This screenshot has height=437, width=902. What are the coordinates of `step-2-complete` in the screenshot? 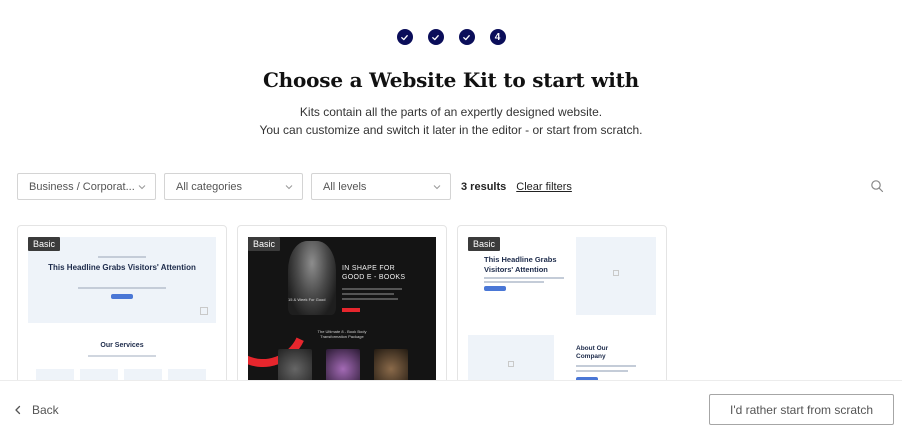 It's located at (435, 37).